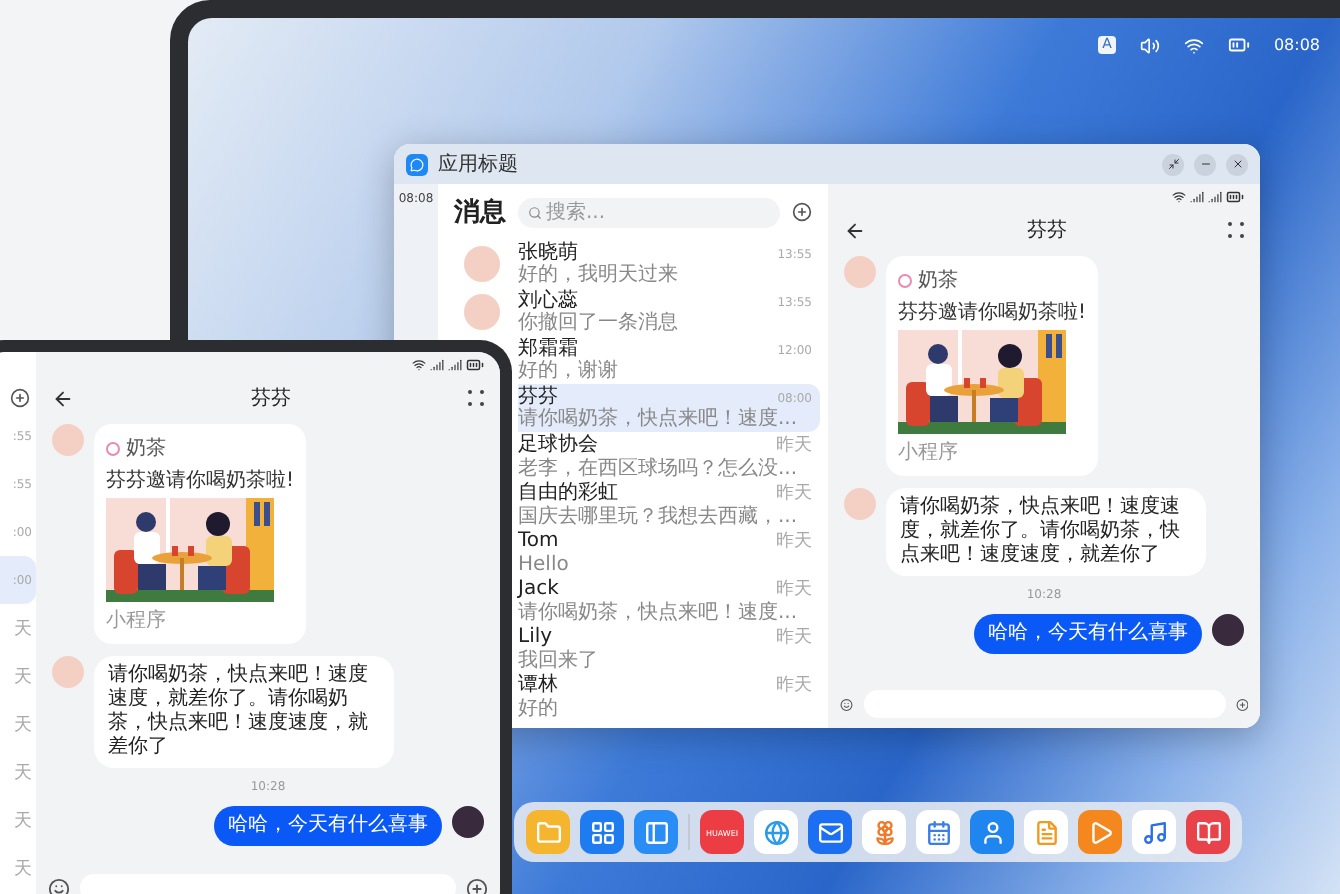 The width and height of the screenshot is (1340, 894). I want to click on clock: 08:08, so click(1296, 45).